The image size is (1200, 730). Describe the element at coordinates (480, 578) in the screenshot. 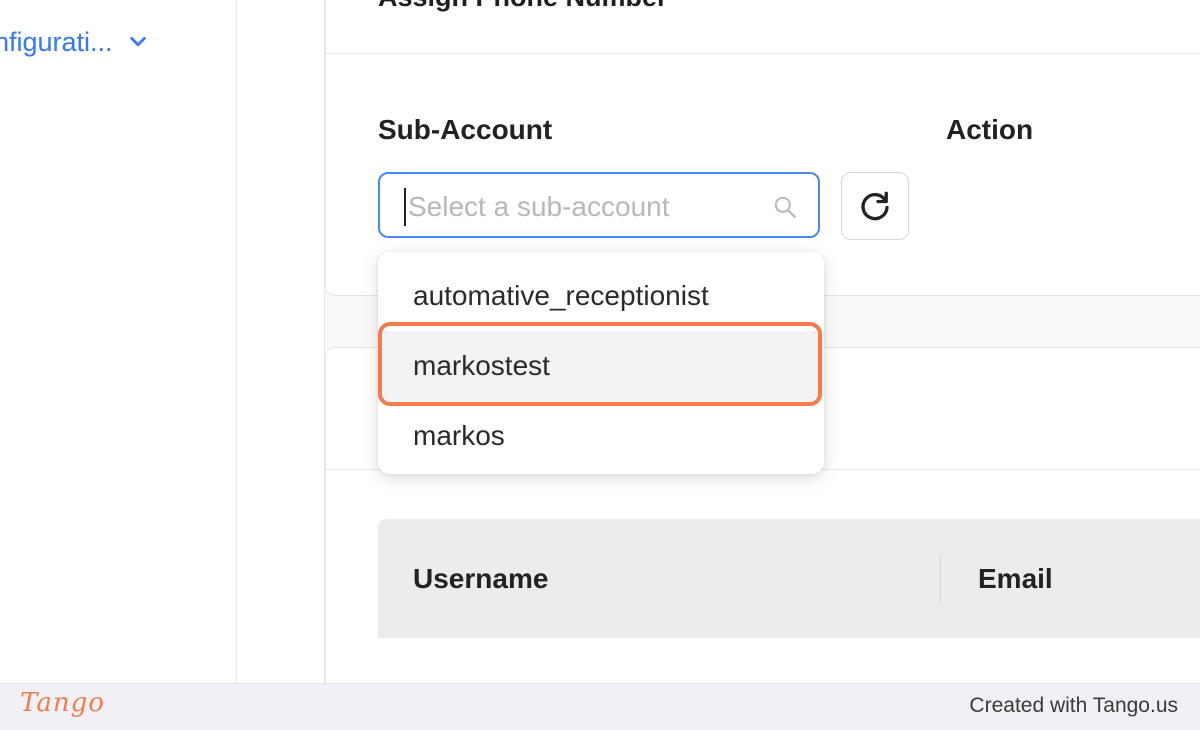

I see `column-header-username: Username` at that location.